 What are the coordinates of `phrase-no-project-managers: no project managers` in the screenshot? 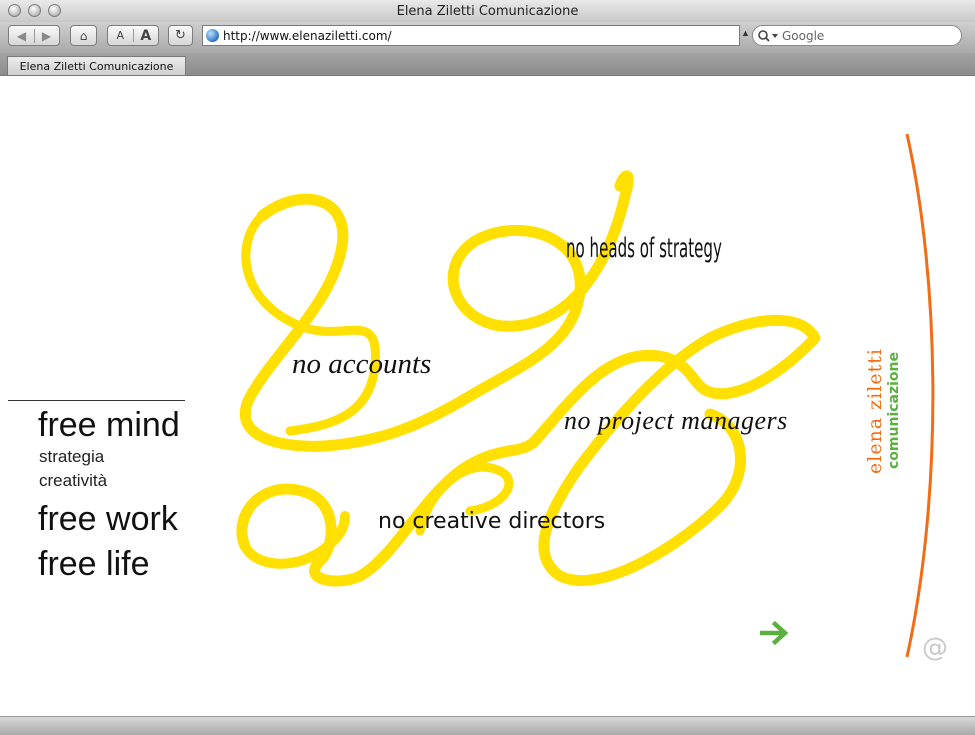 It's located at (676, 420).